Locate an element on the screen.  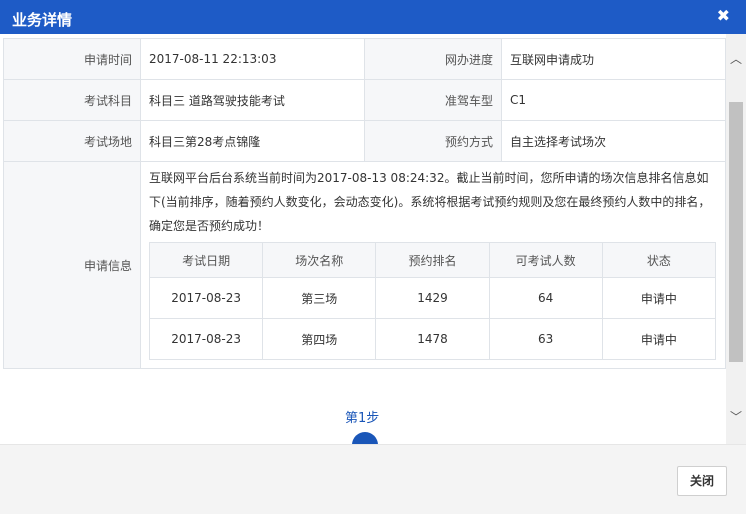
vehicle-label: 准驾车型 is located at coordinates (433, 100).